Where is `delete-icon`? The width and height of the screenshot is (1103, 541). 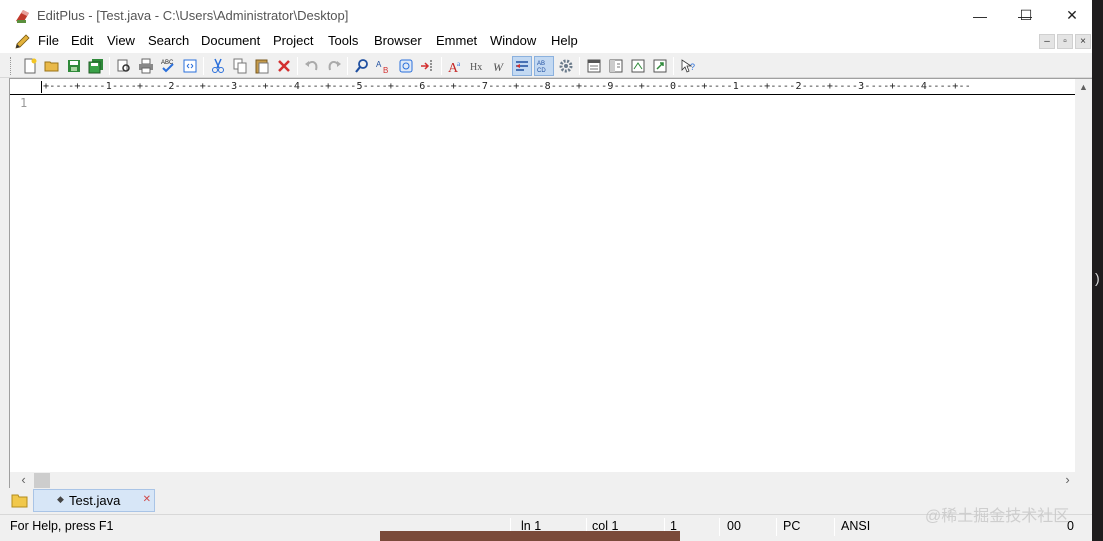
delete-icon is located at coordinates (284, 66).